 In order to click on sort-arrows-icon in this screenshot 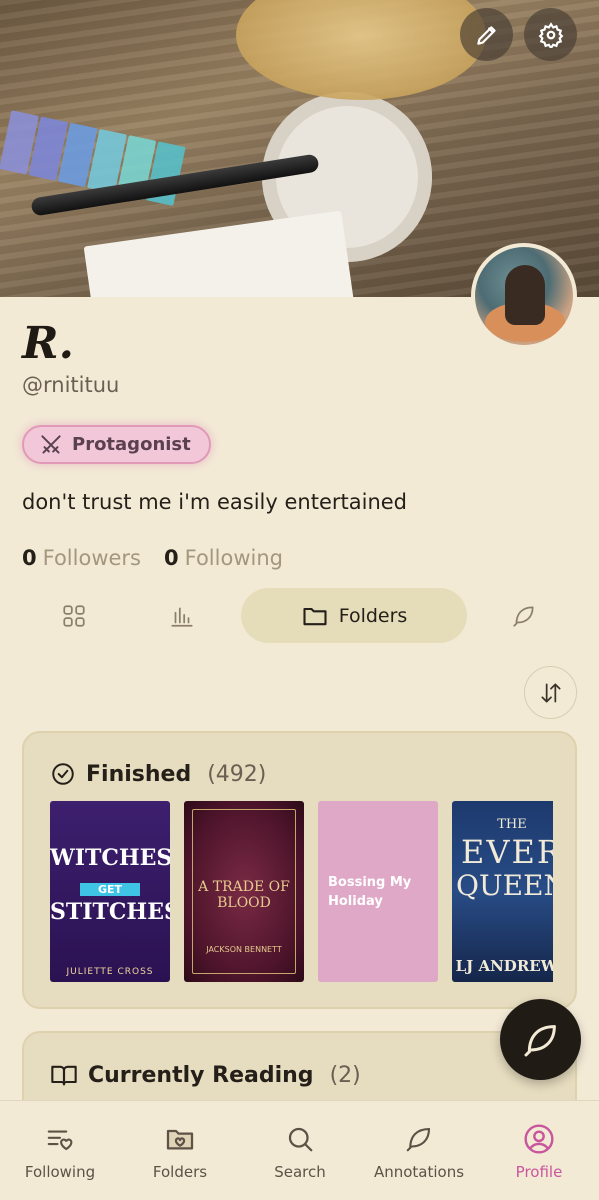, I will do `click(550, 692)`.